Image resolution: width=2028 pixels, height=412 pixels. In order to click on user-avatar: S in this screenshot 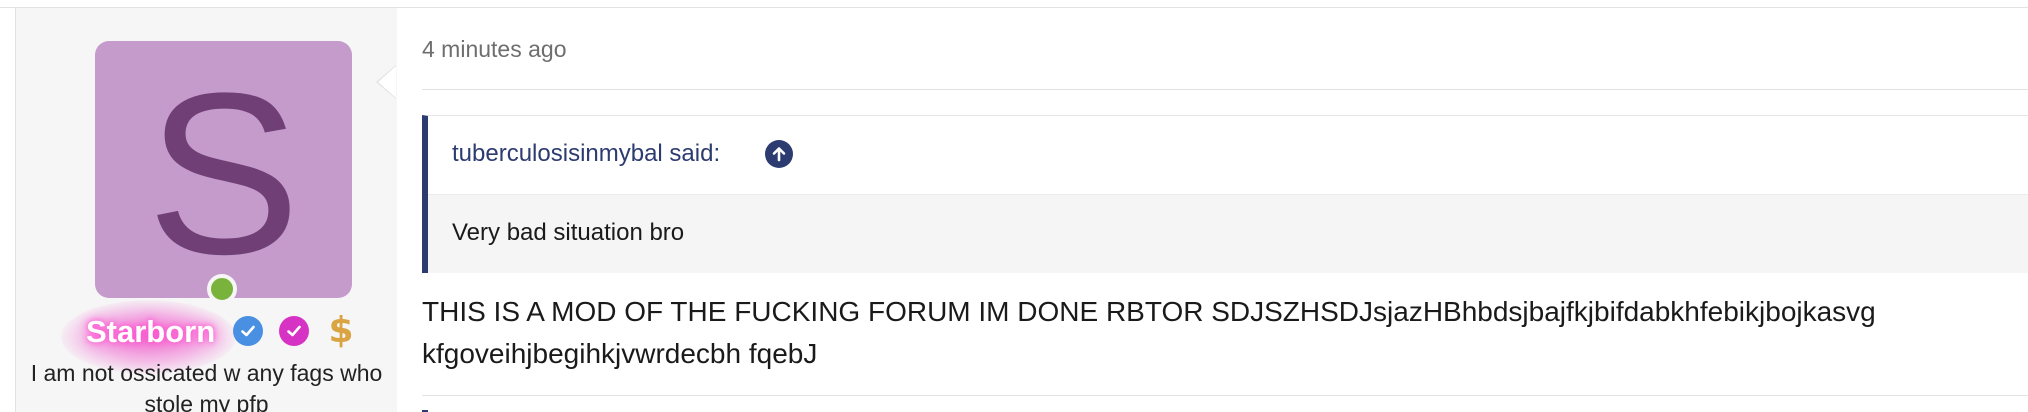, I will do `click(223, 169)`.